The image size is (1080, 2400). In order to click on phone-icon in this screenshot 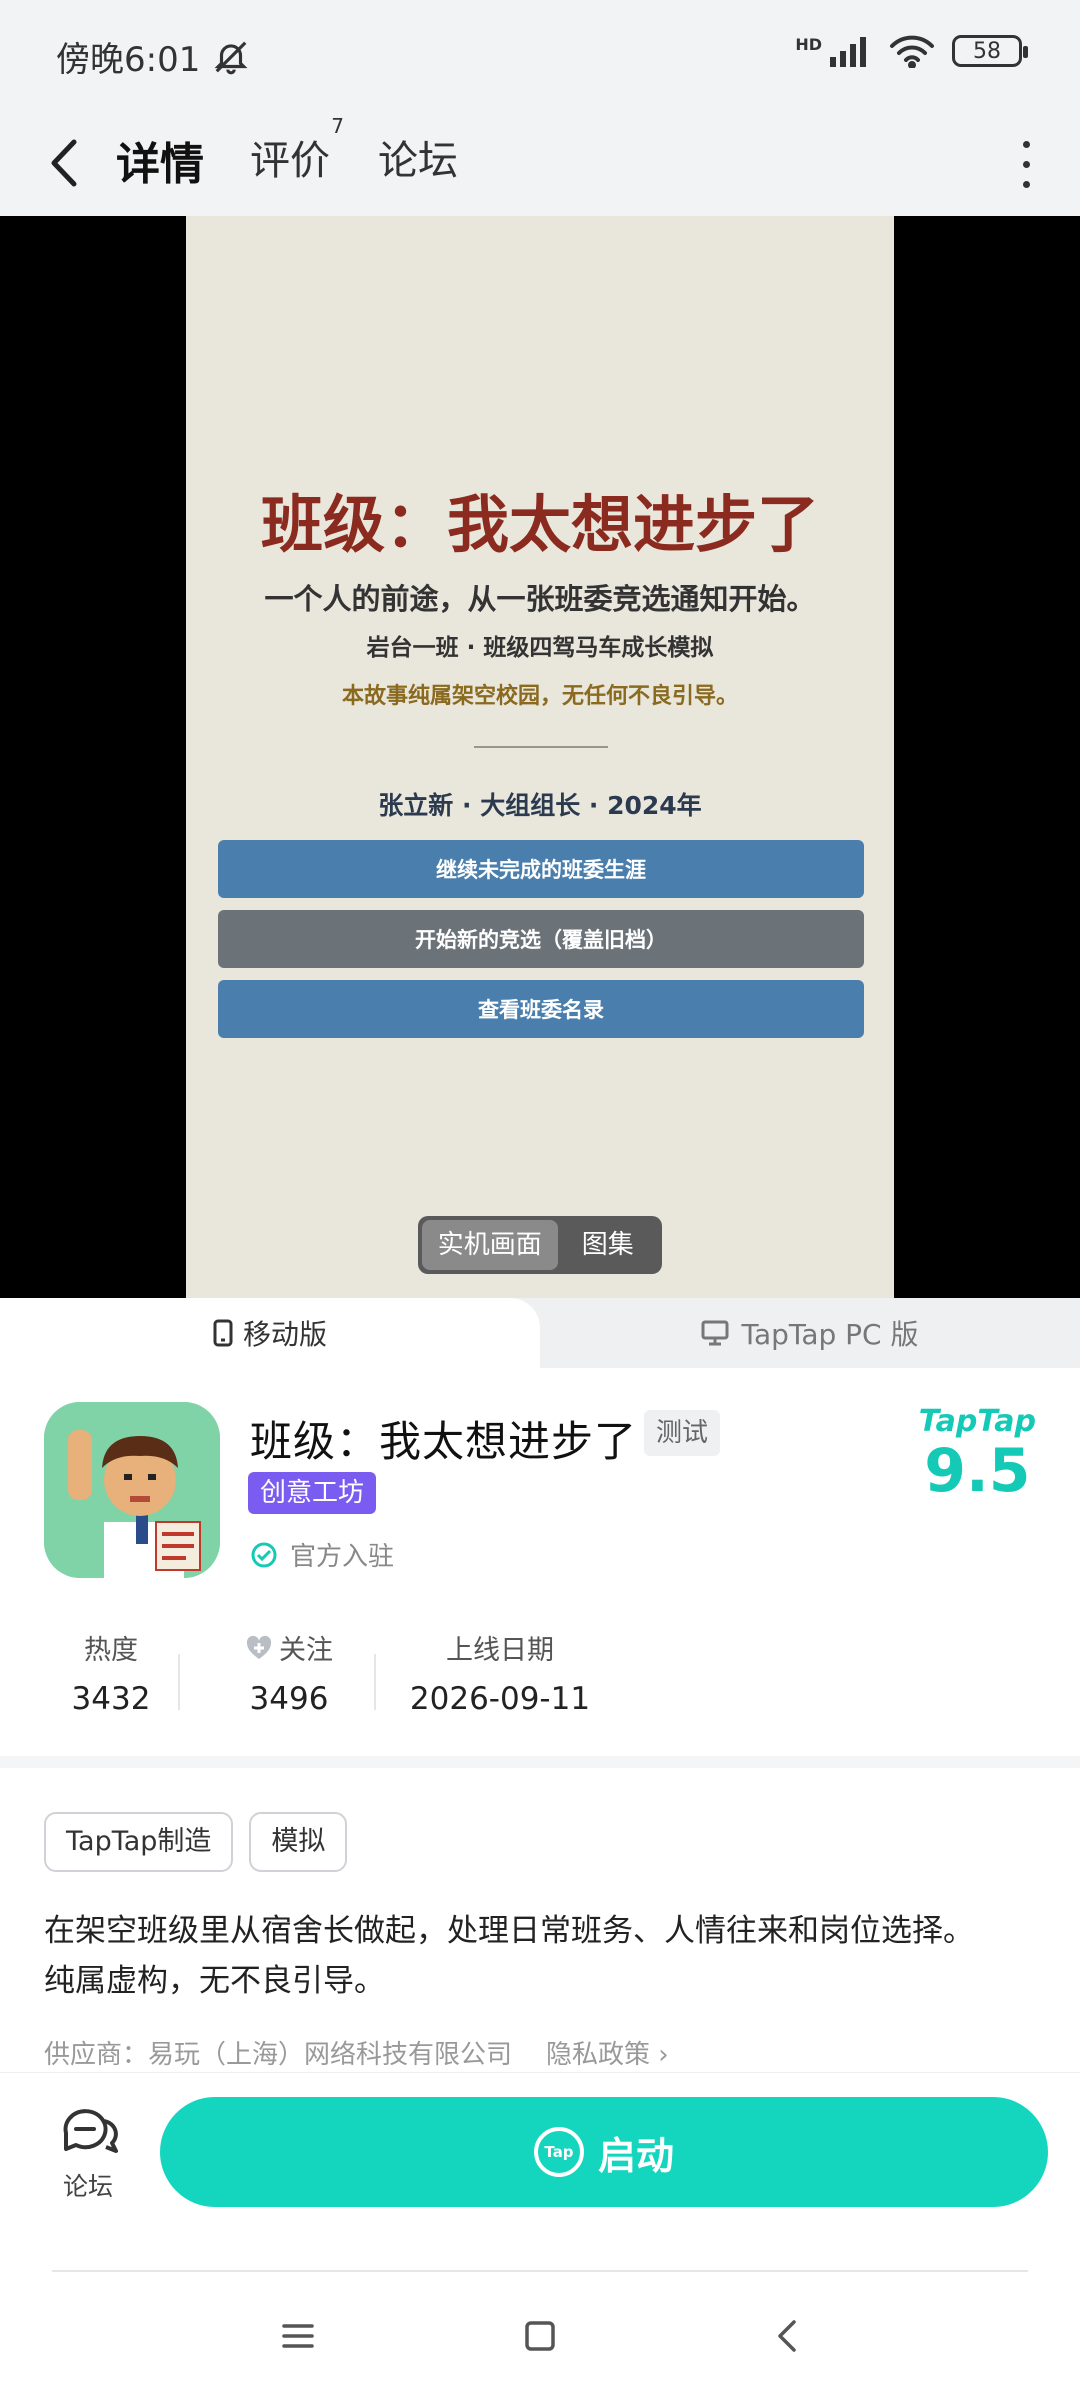, I will do `click(223, 1333)`.